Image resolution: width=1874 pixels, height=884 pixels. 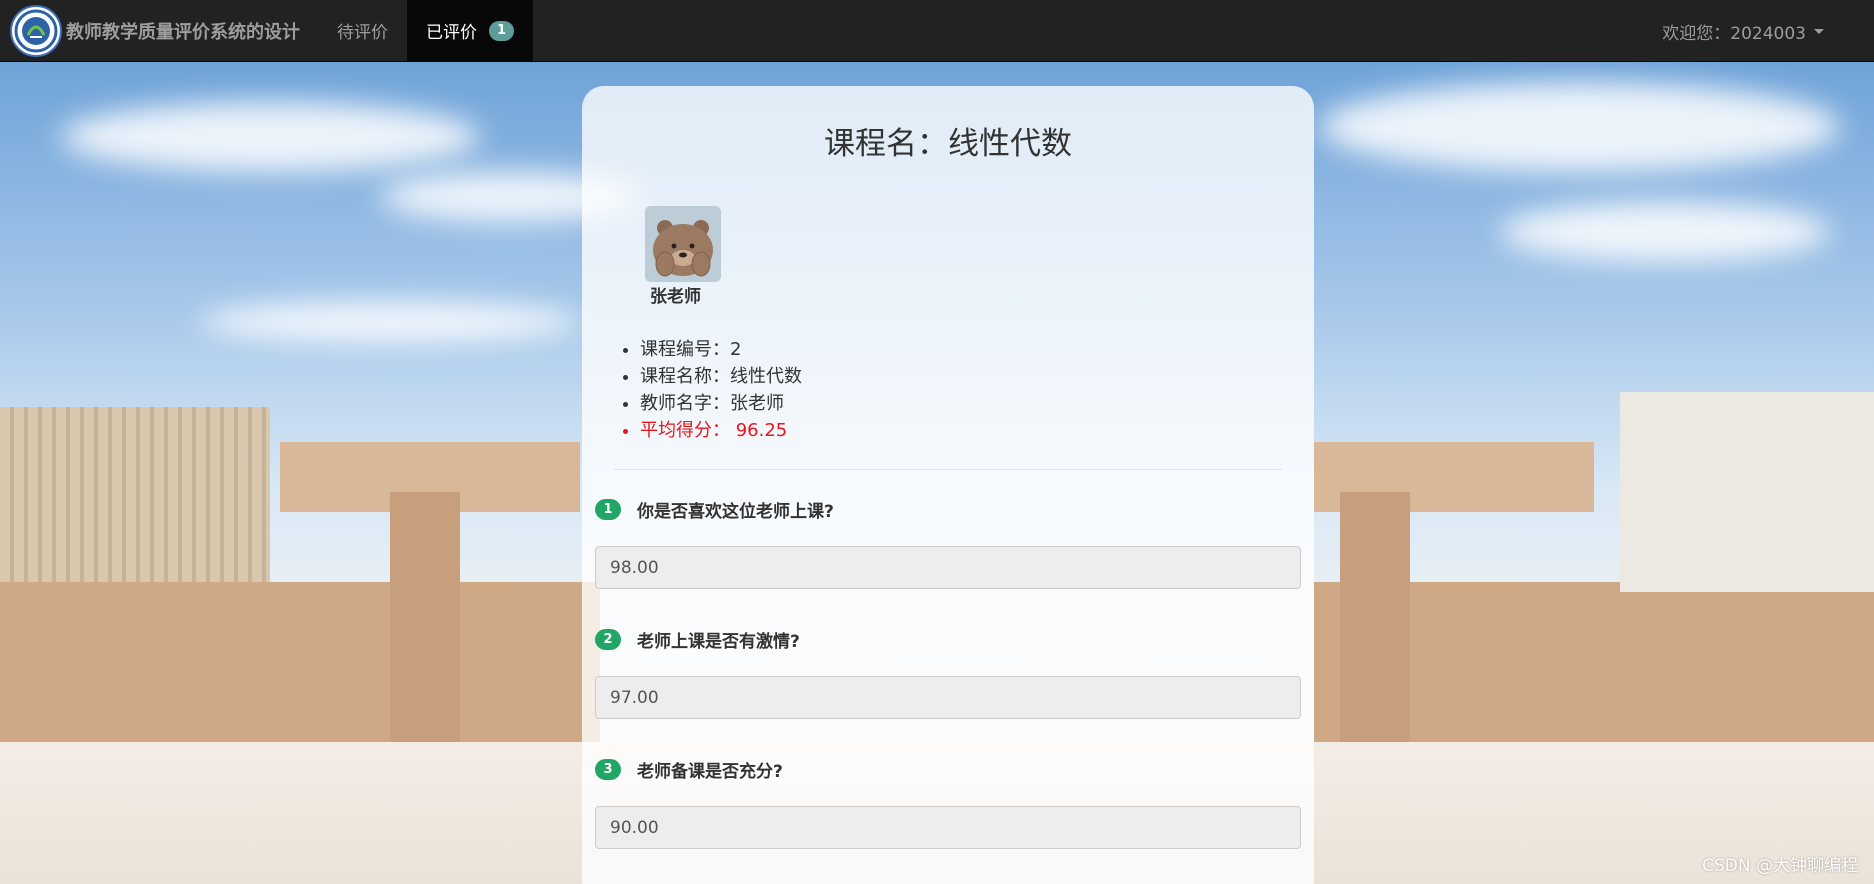 I want to click on course-name-item: 课程名称：线性代数, so click(x=721, y=376).